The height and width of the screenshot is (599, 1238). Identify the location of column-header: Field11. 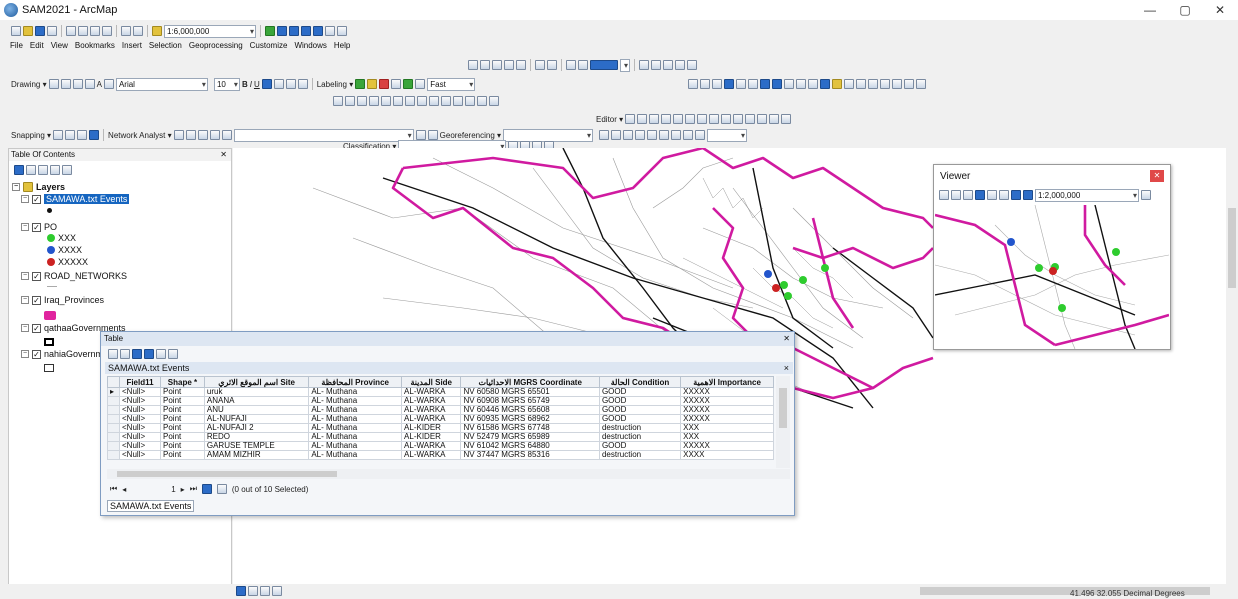
(140, 382).